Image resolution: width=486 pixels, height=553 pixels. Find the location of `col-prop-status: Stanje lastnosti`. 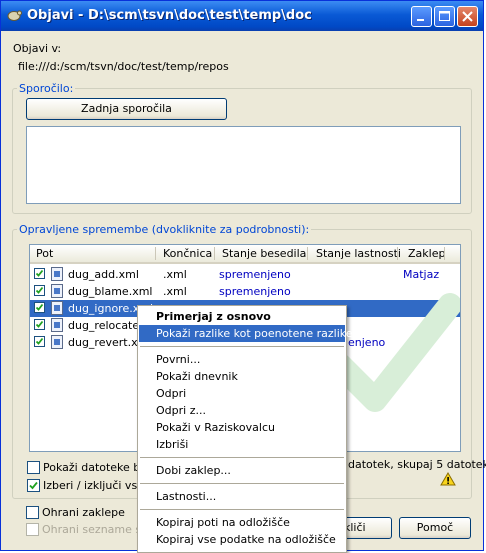

col-prop-status: Stanje lastnosti is located at coordinates (358, 253).